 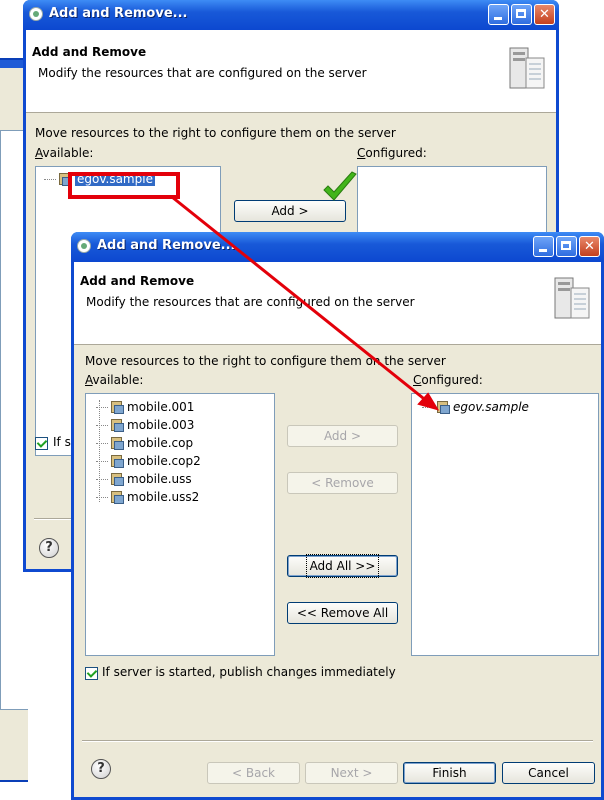 I want to click on separator, so click(x=337, y=741).